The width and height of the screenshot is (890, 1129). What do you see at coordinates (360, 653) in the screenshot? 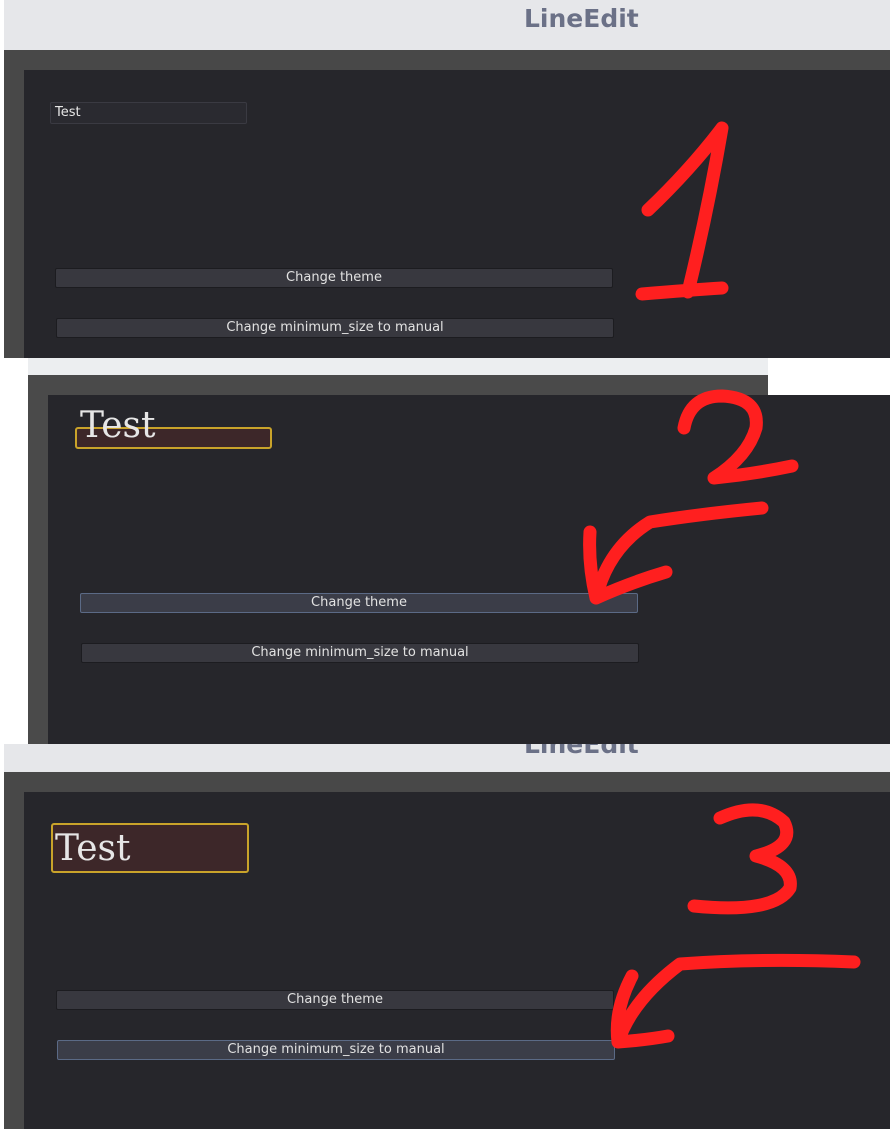
I see `change-min-size-button-2: Change minimum_size to manual` at bounding box center [360, 653].